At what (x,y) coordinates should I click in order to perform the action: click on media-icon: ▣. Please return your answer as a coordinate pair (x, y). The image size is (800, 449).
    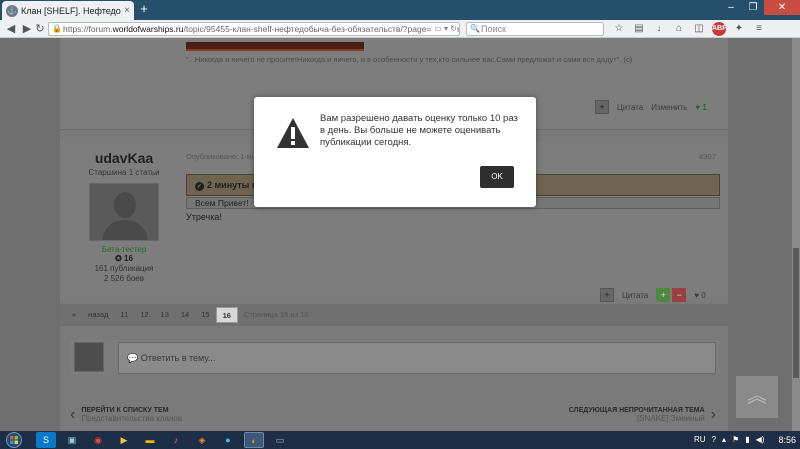
    Looking at the image, I should click on (72, 440).